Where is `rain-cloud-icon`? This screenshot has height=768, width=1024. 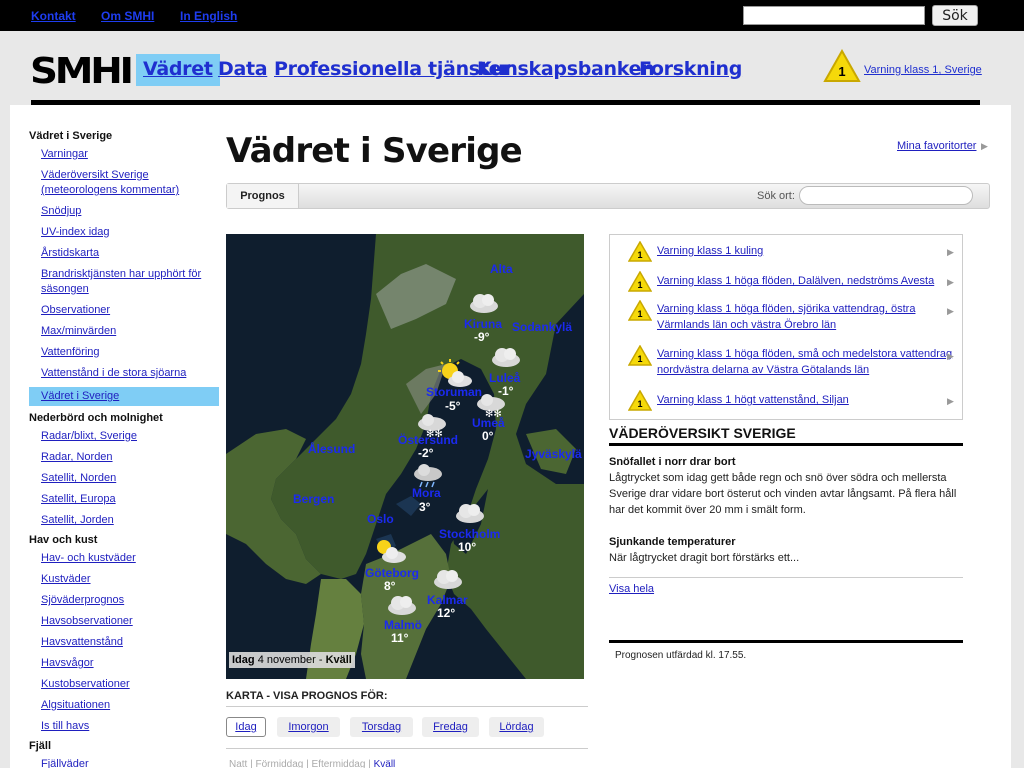 rain-cloud-icon is located at coordinates (428, 476).